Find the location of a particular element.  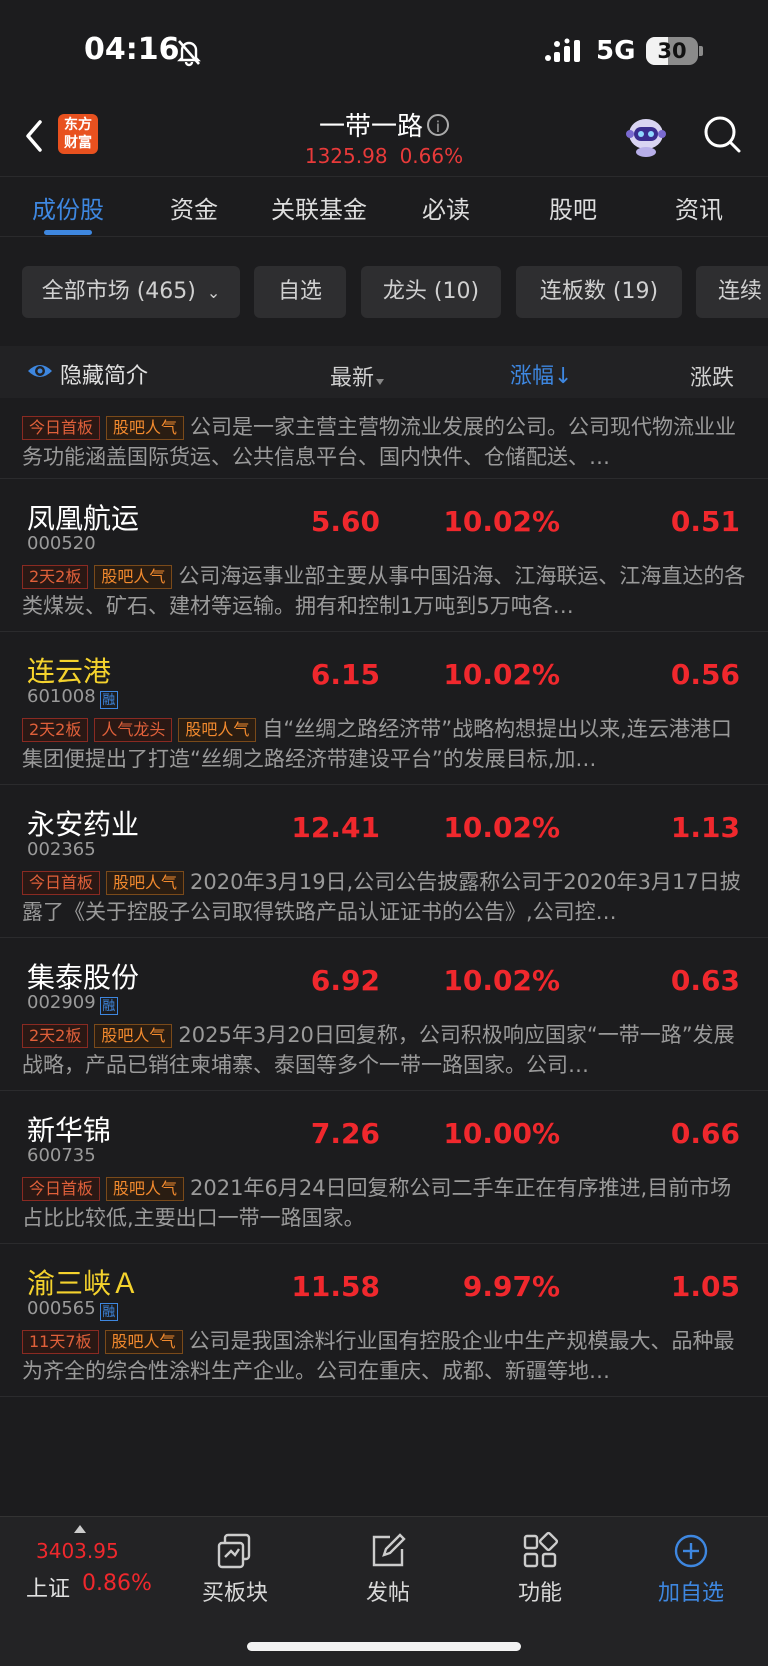

stock-name: 渝三峡Ａ is located at coordinates (83, 1283).